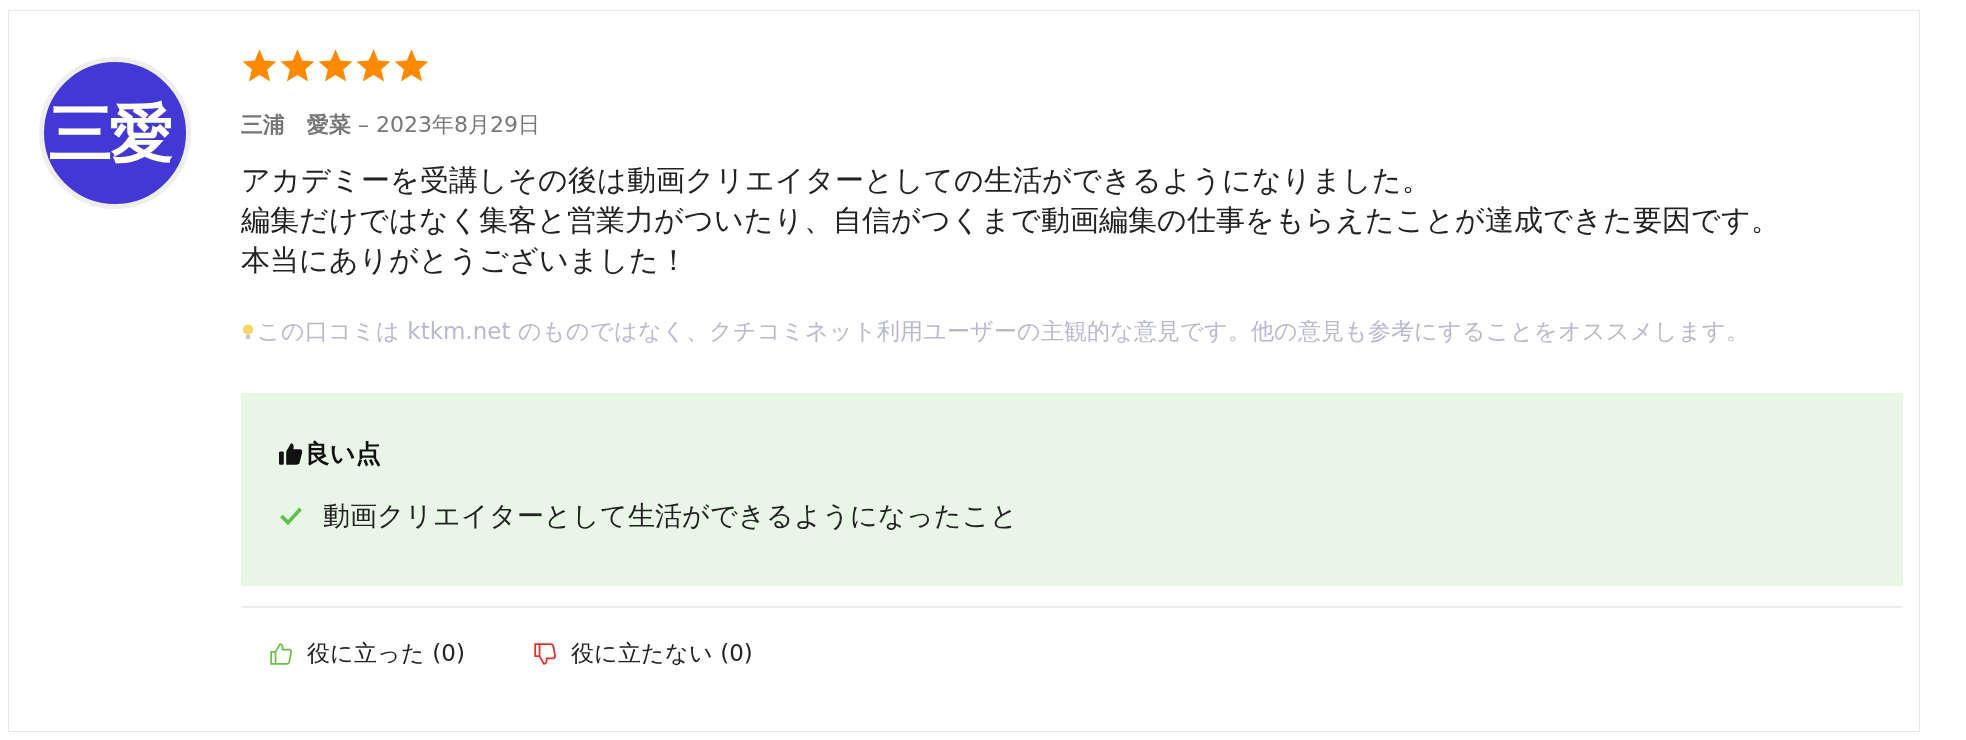  What do you see at coordinates (544, 653) in the screenshot?
I see `thumbs-down-icon` at bounding box center [544, 653].